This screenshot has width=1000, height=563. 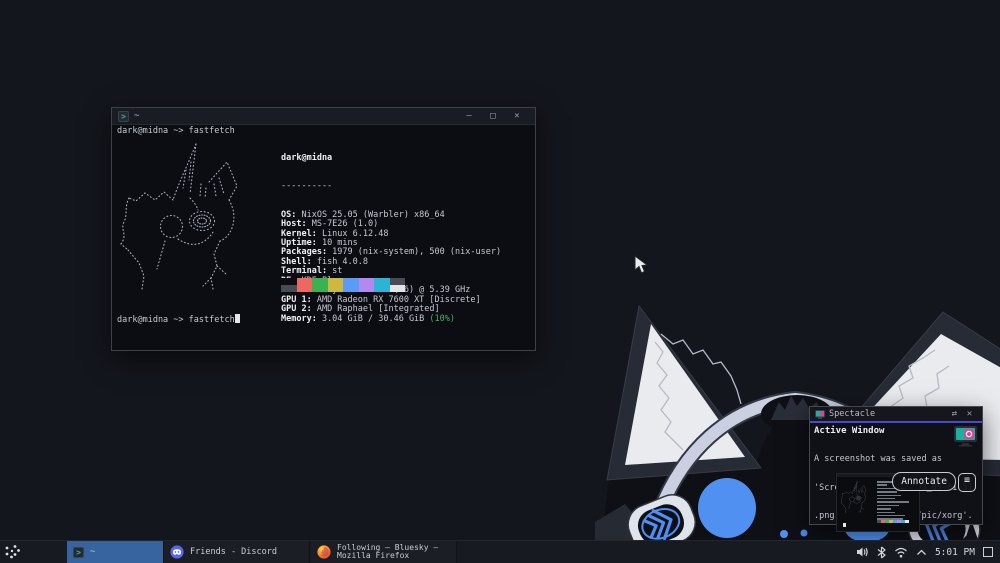 I want to click on spectacle-app-icon, so click(x=965, y=436).